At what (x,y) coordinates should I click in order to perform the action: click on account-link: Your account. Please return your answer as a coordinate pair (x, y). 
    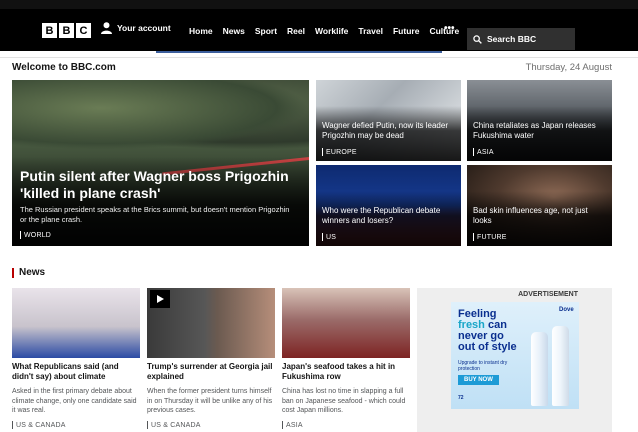
    Looking at the image, I should click on (136, 28).